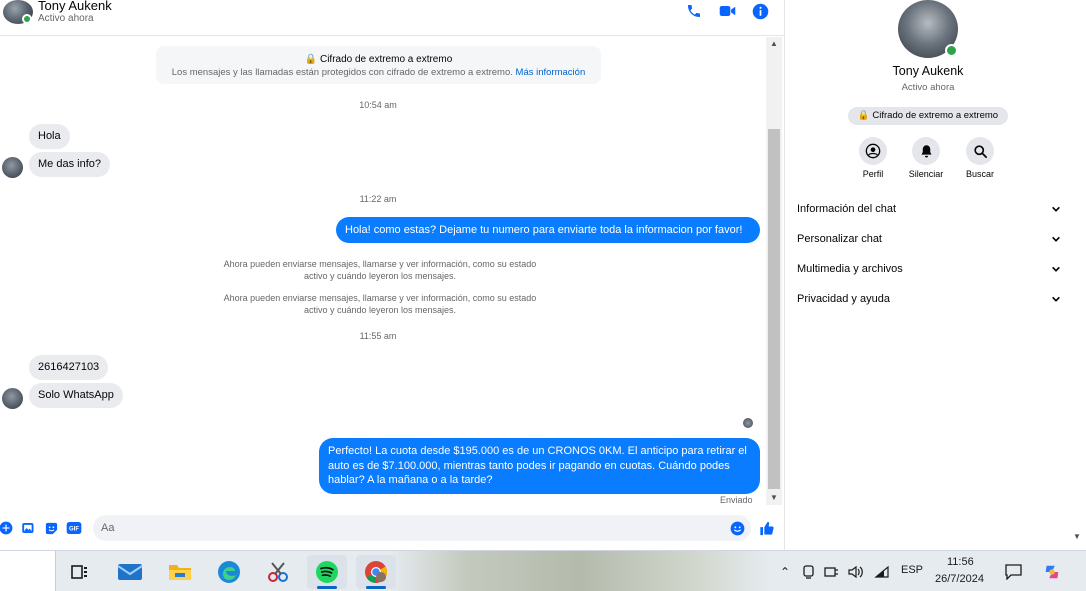 This screenshot has height=591, width=1086. I want to click on scroll-up-arrow-icon: ▲, so click(774, 44).